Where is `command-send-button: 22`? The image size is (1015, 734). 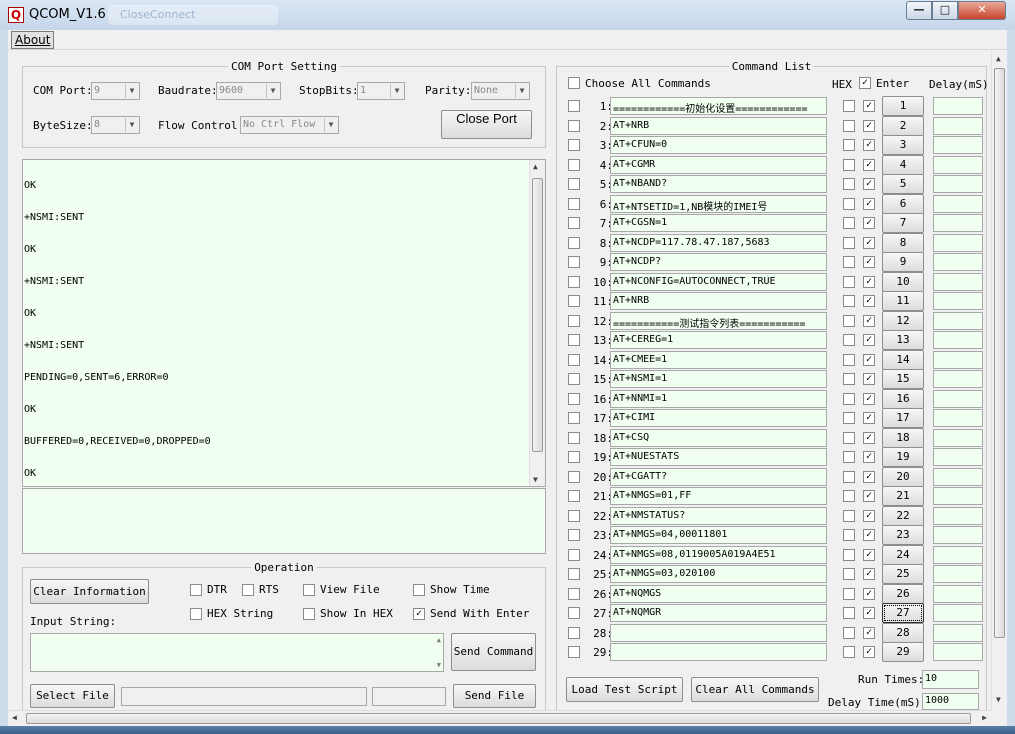
command-send-button: 22 is located at coordinates (903, 515).